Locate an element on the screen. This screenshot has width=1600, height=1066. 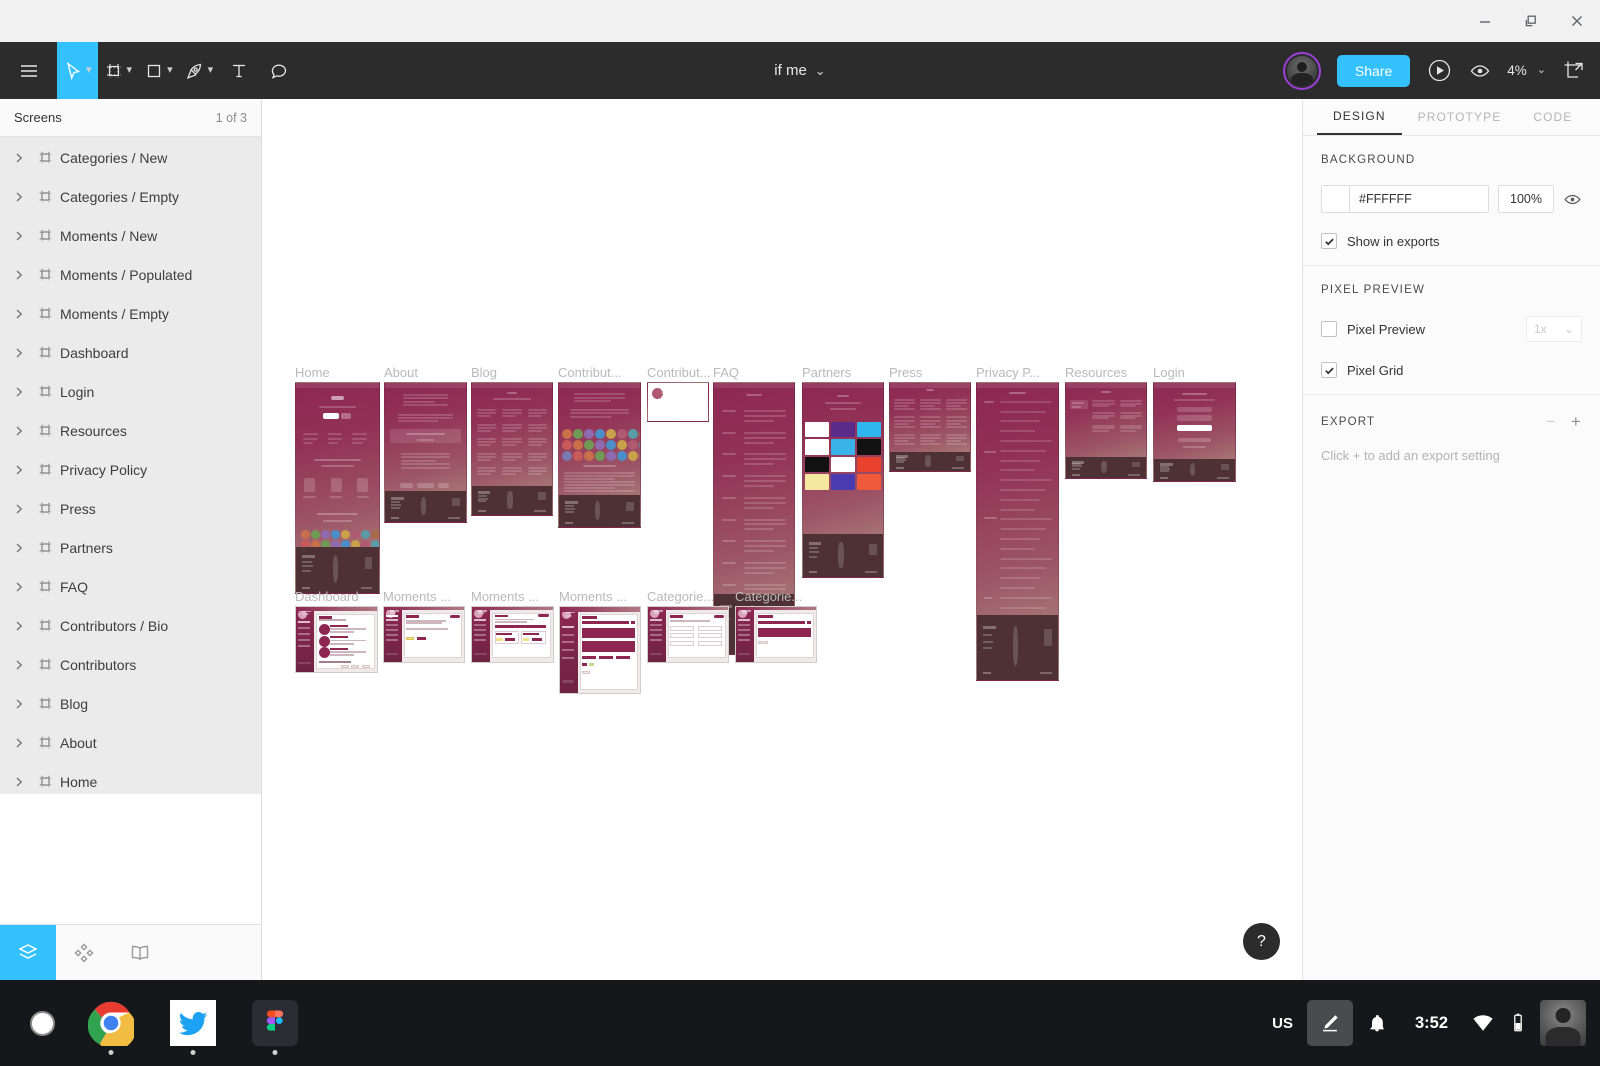
battery-icon is located at coordinates (1518, 1023).